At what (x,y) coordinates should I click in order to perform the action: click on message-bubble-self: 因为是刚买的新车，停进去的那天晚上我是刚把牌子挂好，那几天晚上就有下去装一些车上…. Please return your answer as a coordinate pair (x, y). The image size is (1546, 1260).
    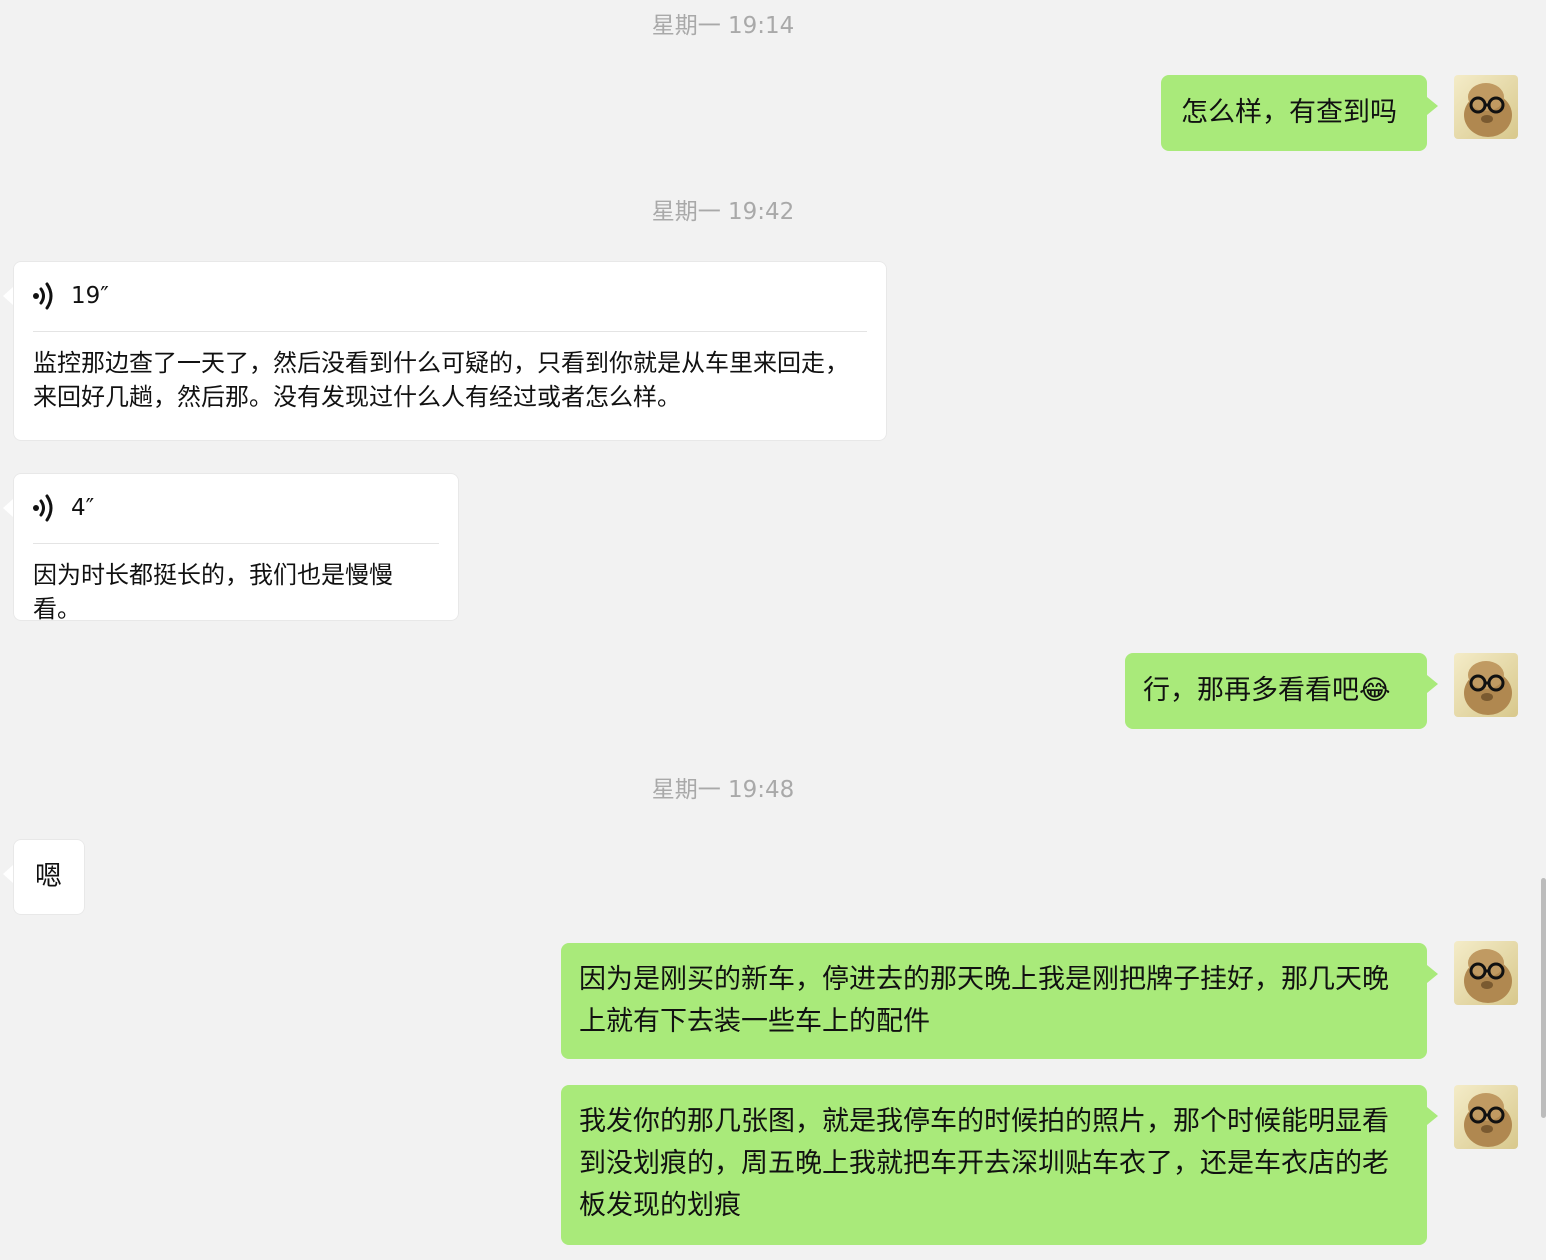
    Looking at the image, I should click on (999, 1001).